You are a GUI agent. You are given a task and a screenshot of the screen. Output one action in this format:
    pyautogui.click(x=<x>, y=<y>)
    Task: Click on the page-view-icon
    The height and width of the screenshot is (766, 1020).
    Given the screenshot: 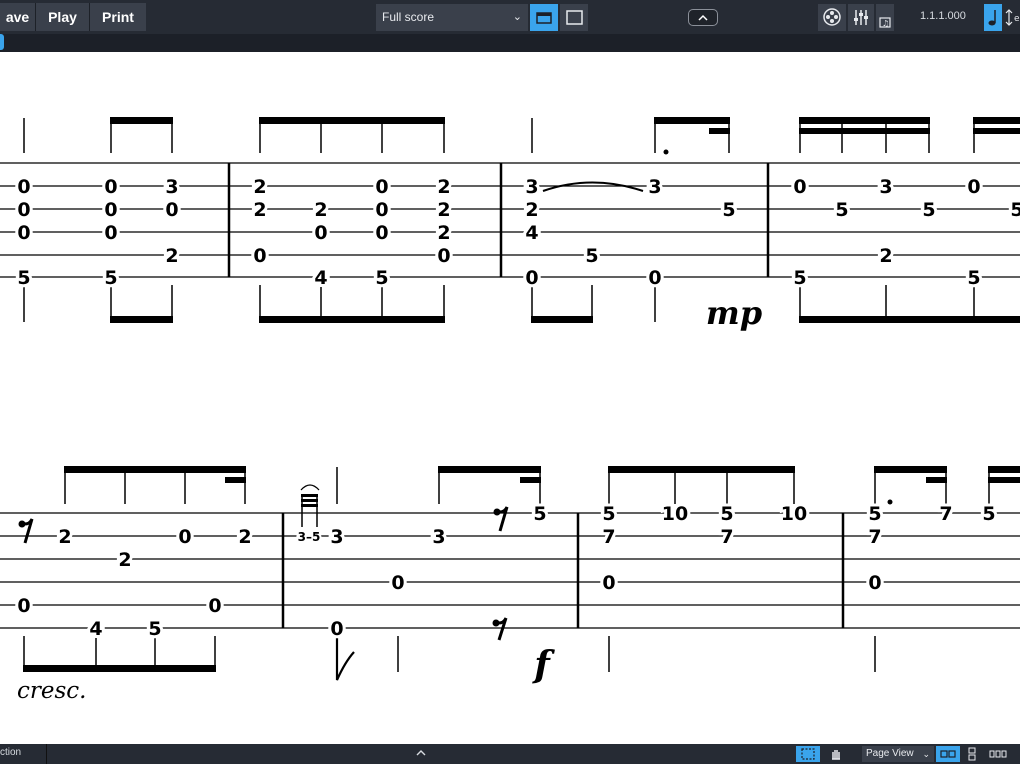 What is the action you would take?
    pyautogui.click(x=574, y=17)
    